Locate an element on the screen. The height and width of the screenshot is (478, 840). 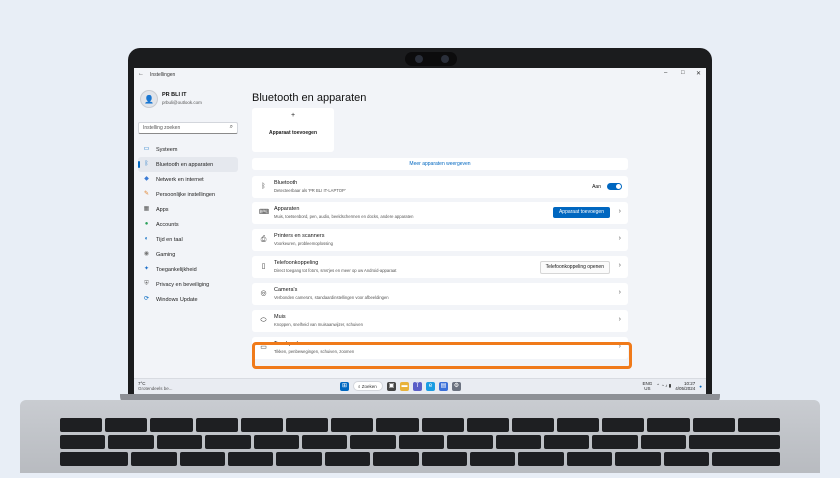
devices-icon: ⌨ is located at coordinates (264, 212).